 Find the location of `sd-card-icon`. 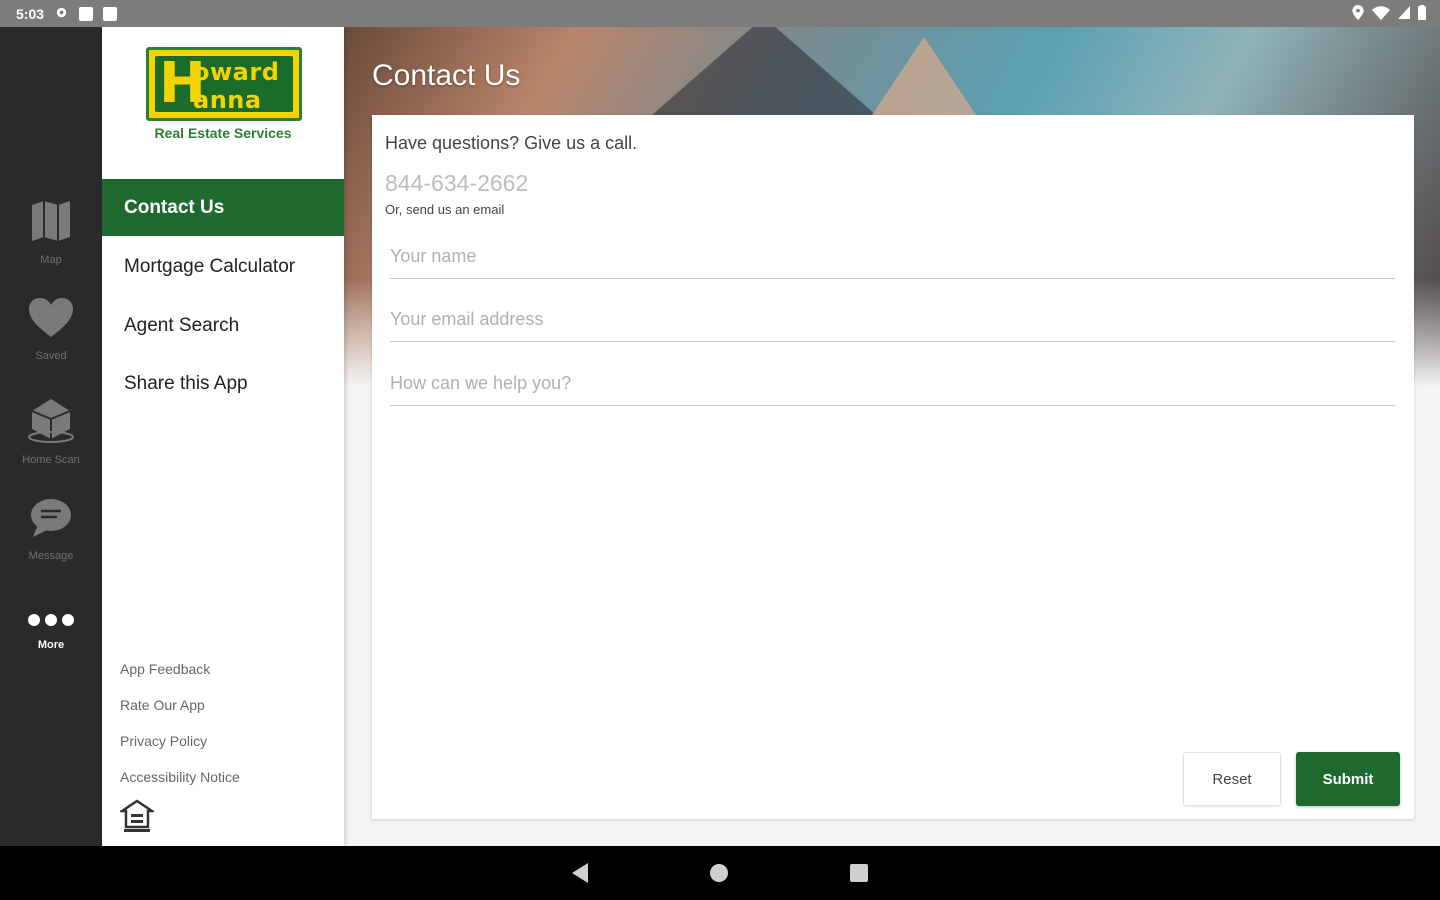

sd-card-icon is located at coordinates (110, 14).